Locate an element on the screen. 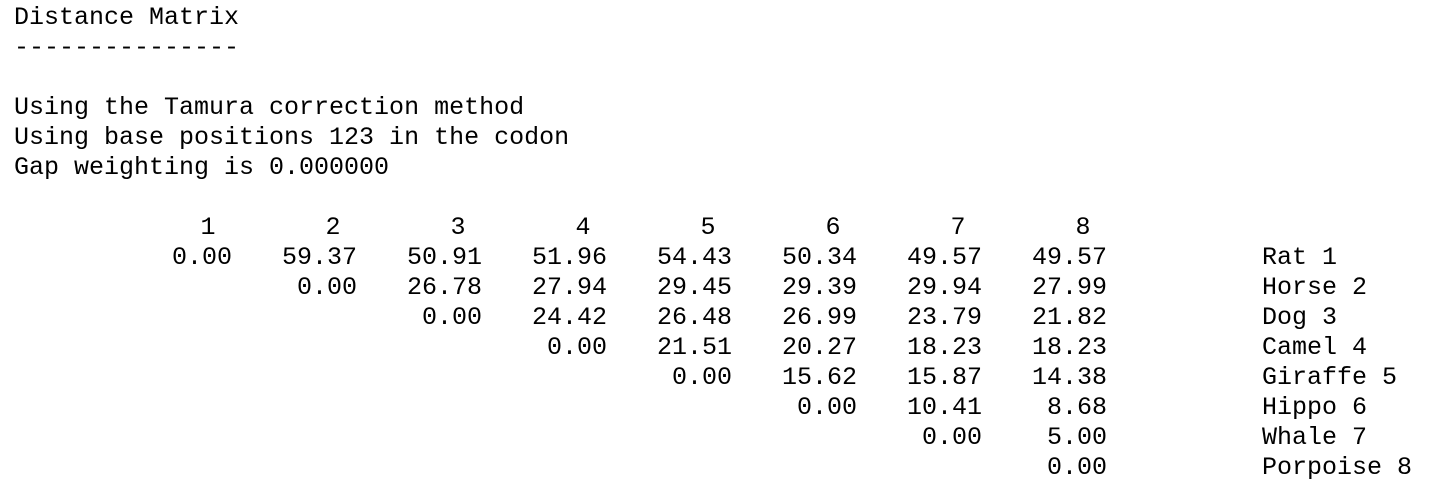 The width and height of the screenshot is (1436, 504). distance-cell: 14.38 is located at coordinates (1069, 377).